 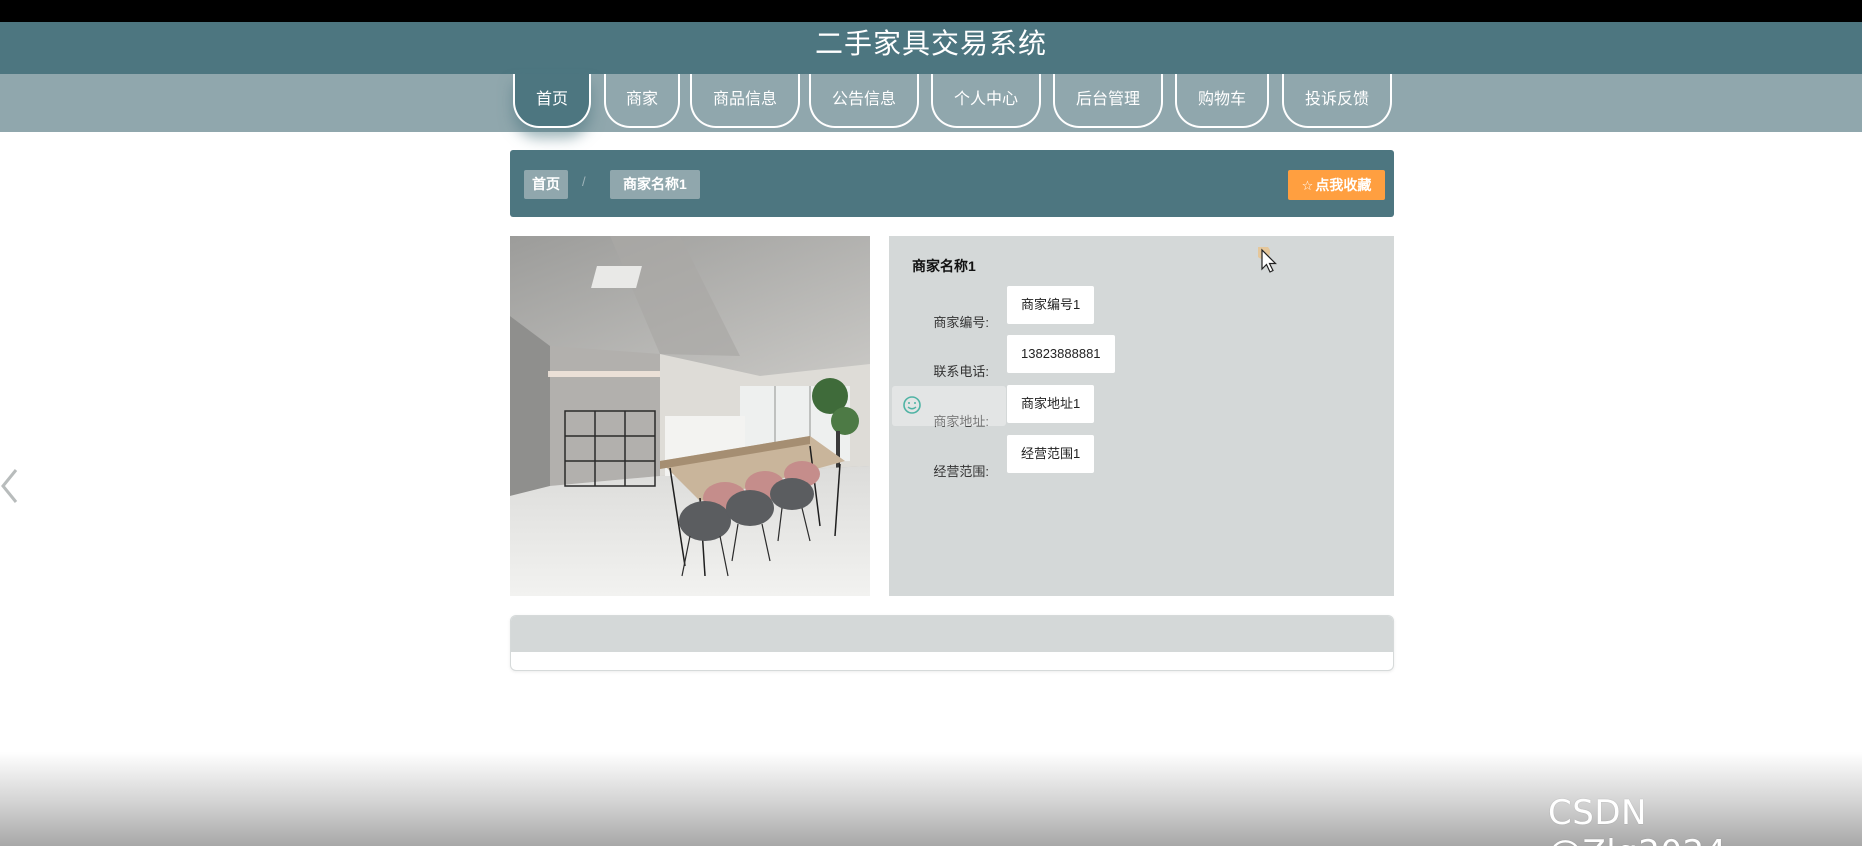 I want to click on content-card-header, so click(x=952, y=634).